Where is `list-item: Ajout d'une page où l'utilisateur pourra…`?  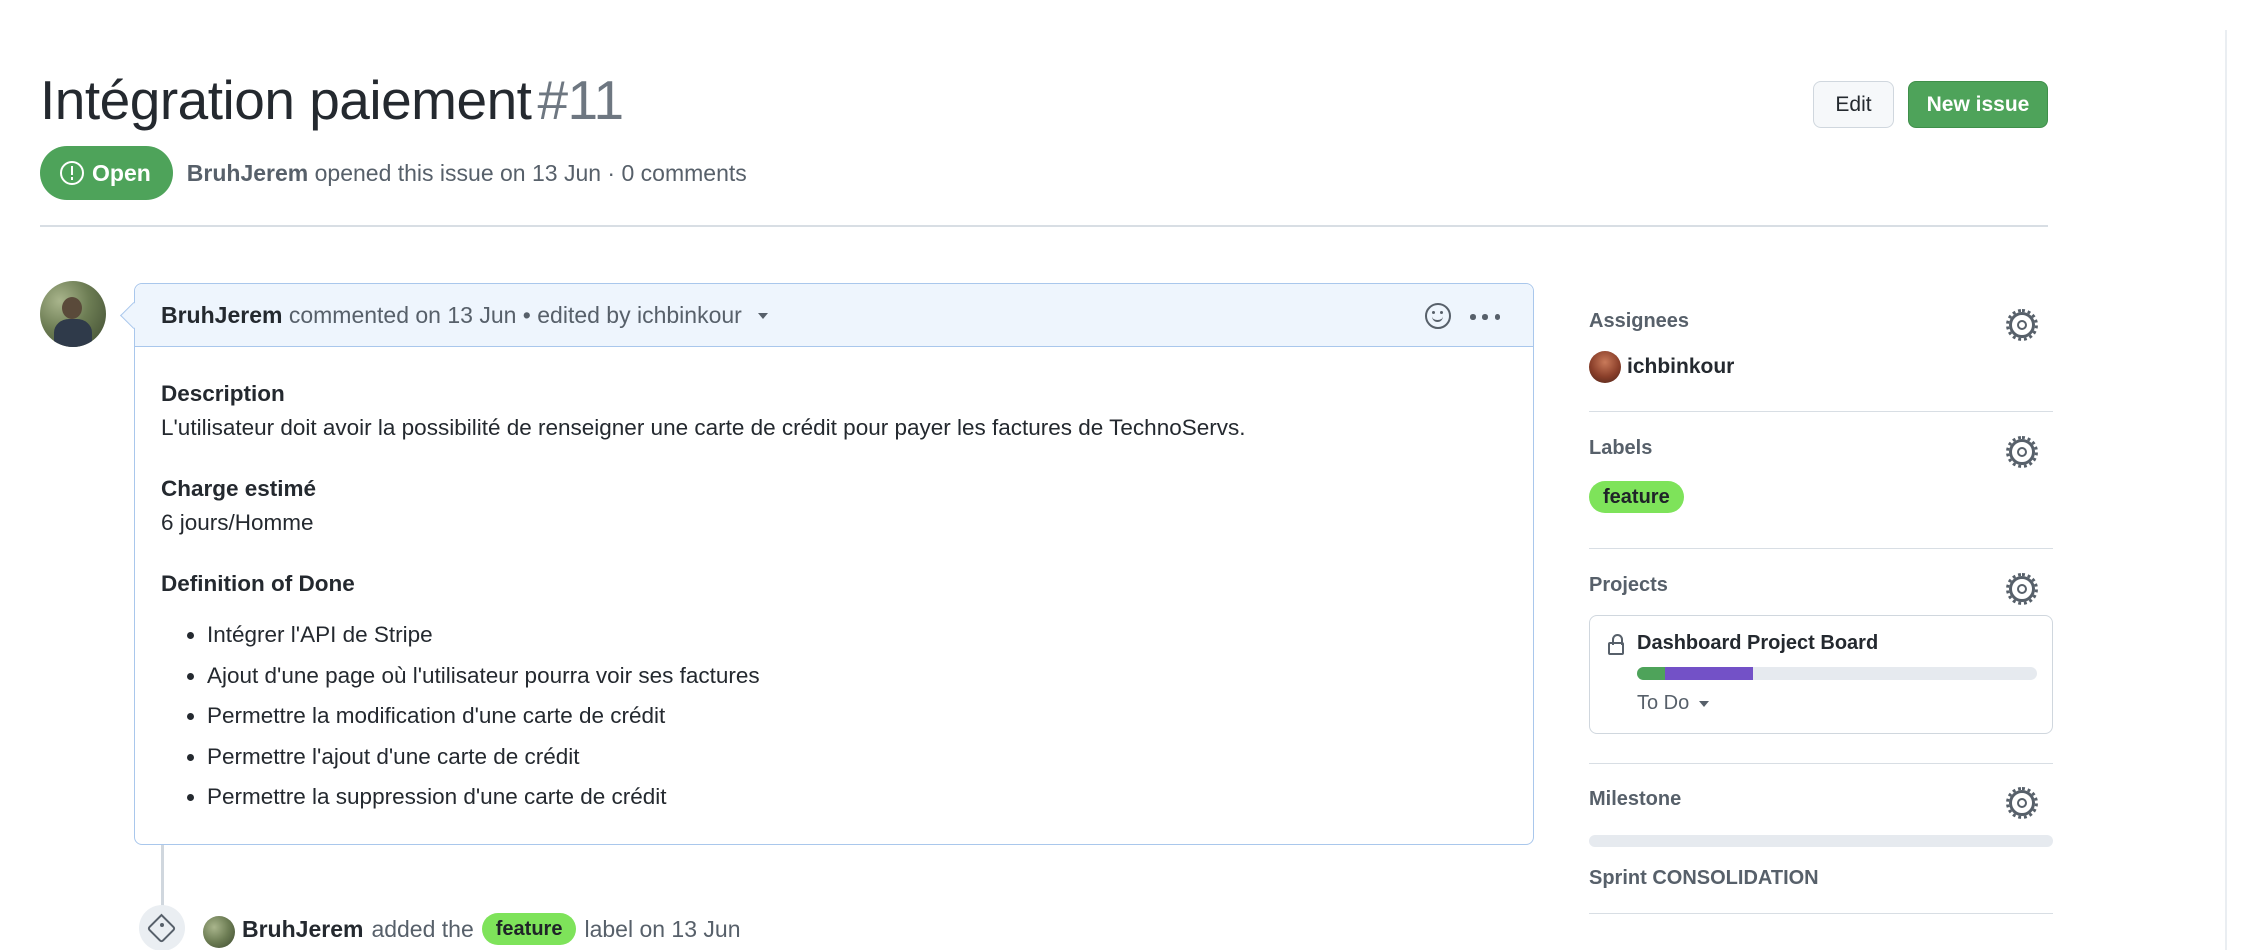
list-item: Ajout d'une page où l'utilisateur pourra… is located at coordinates (857, 676).